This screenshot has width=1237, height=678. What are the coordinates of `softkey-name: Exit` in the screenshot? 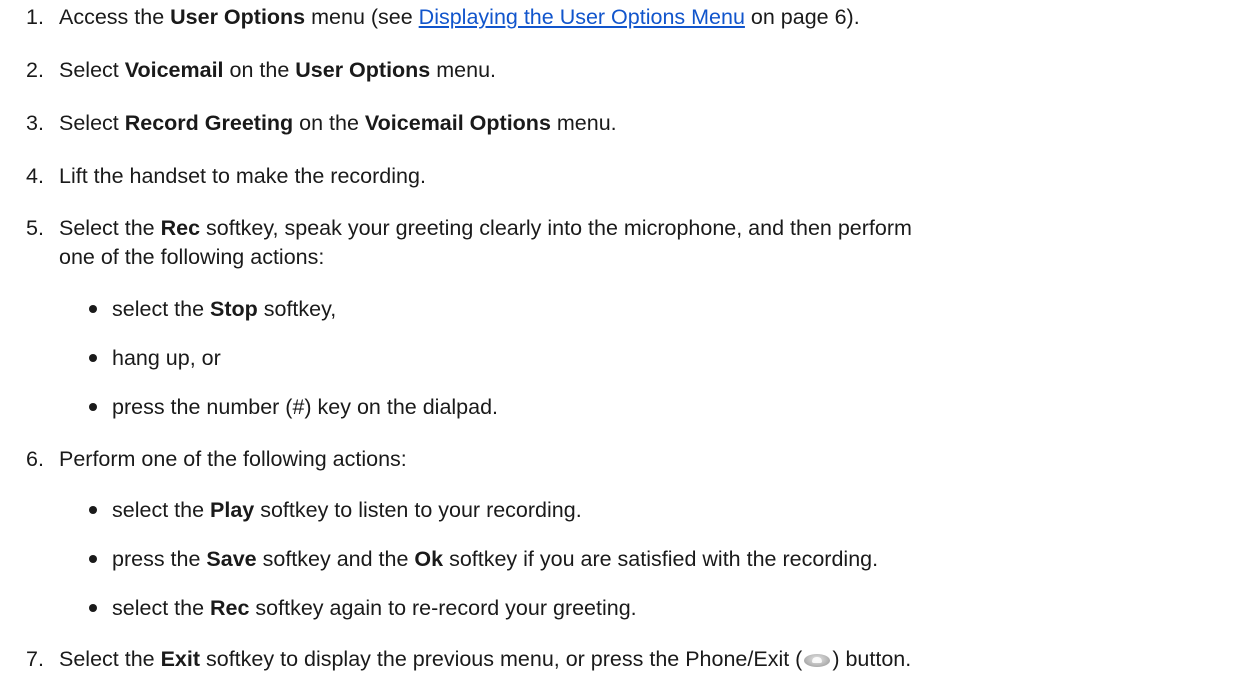 It's located at (180, 659).